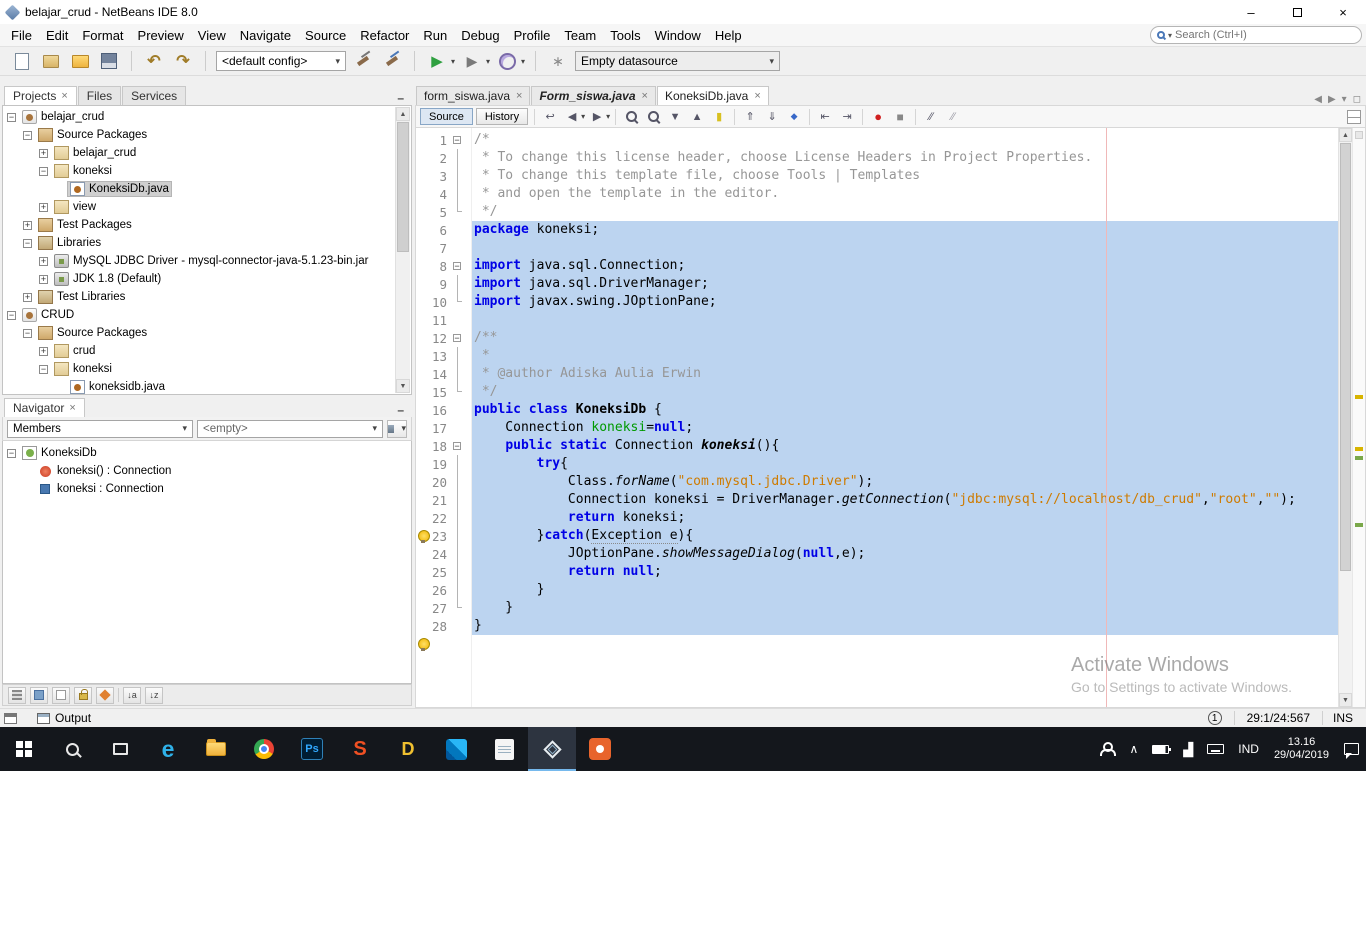 This screenshot has height=948, width=1366. I want to click on language-indicator: IND, so click(1248, 749).